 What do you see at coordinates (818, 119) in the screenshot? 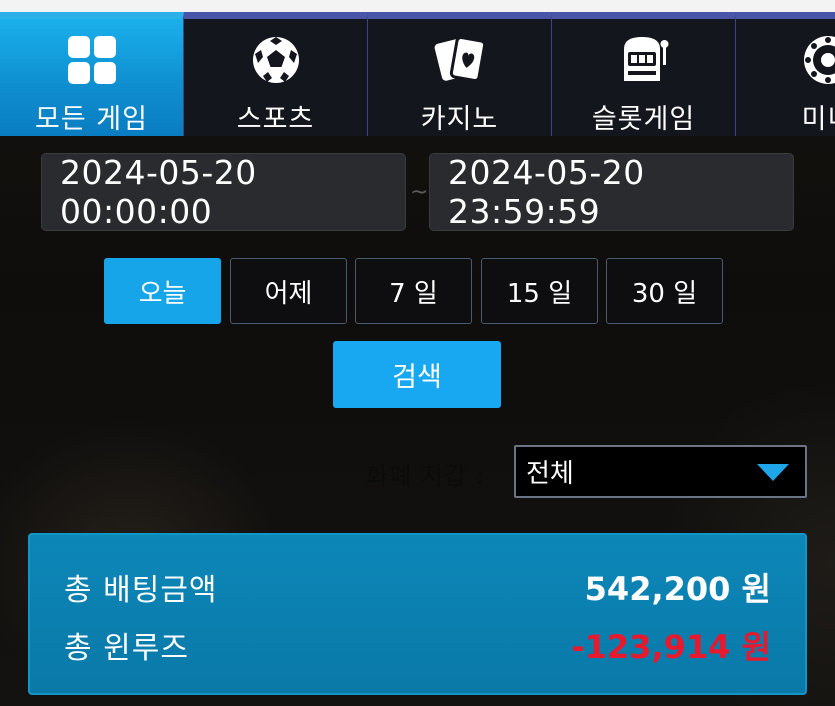
I see `tab-label: 미니` at bounding box center [818, 119].